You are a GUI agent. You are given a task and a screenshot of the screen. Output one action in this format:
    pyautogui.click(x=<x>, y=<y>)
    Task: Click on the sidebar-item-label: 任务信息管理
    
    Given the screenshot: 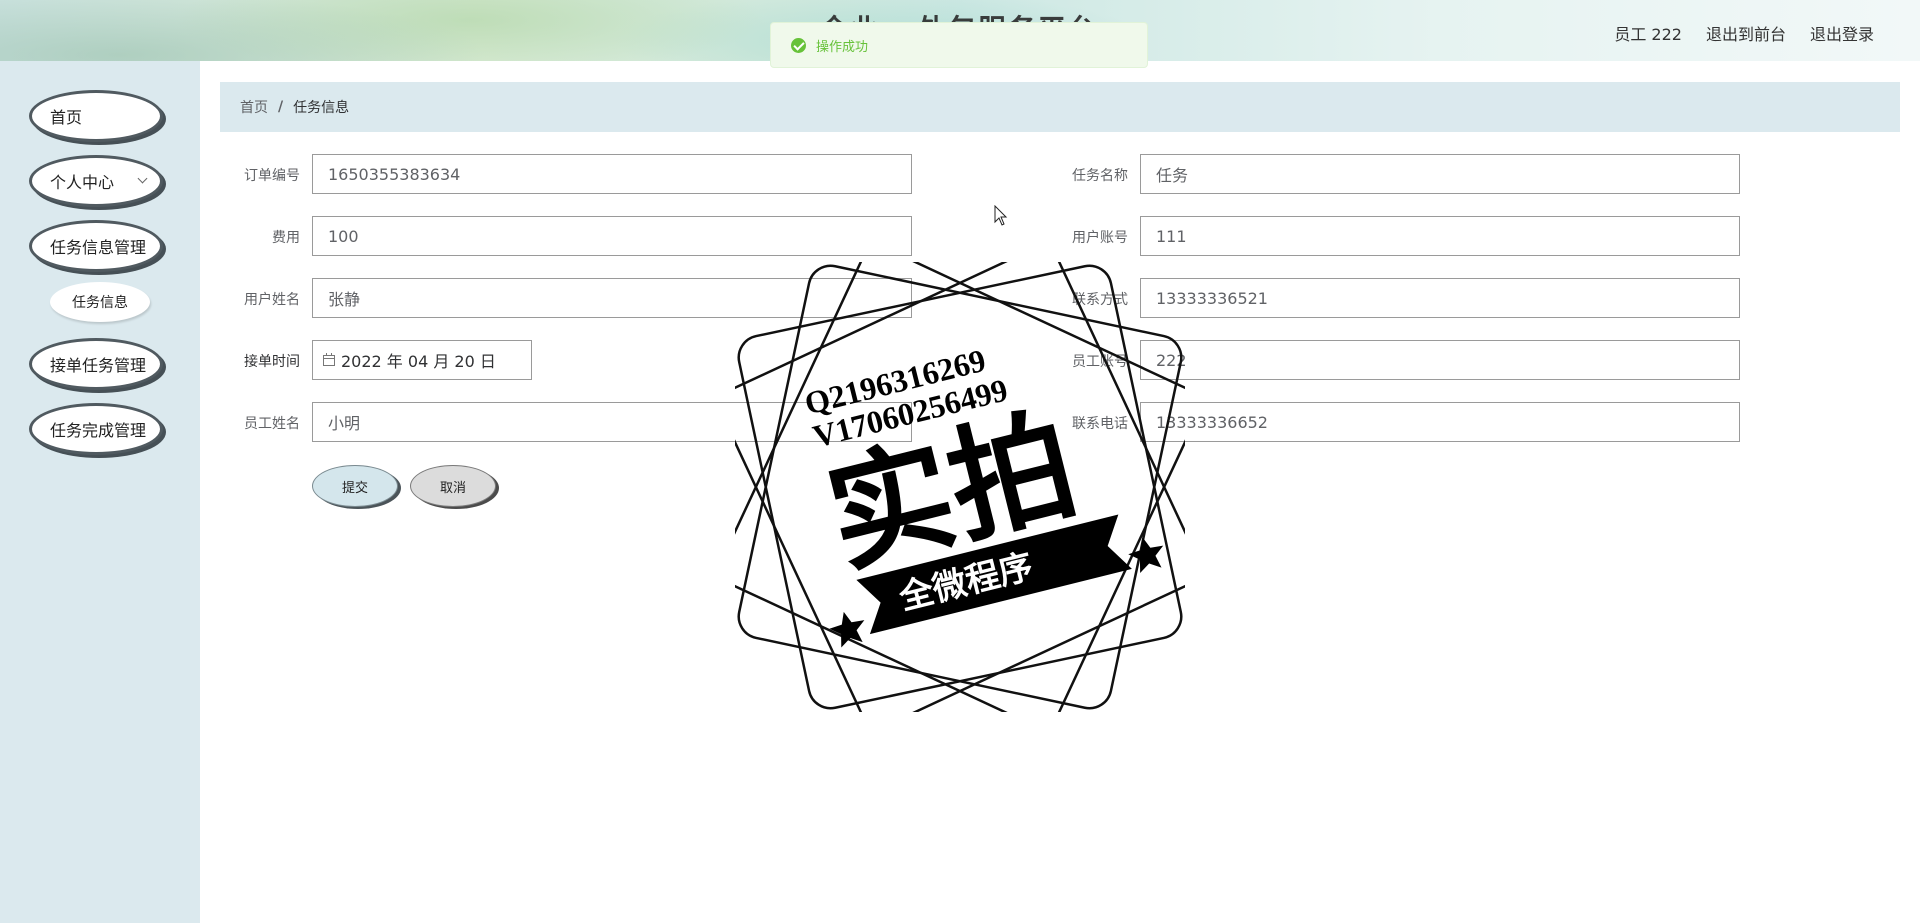 What is the action you would take?
    pyautogui.click(x=98, y=247)
    